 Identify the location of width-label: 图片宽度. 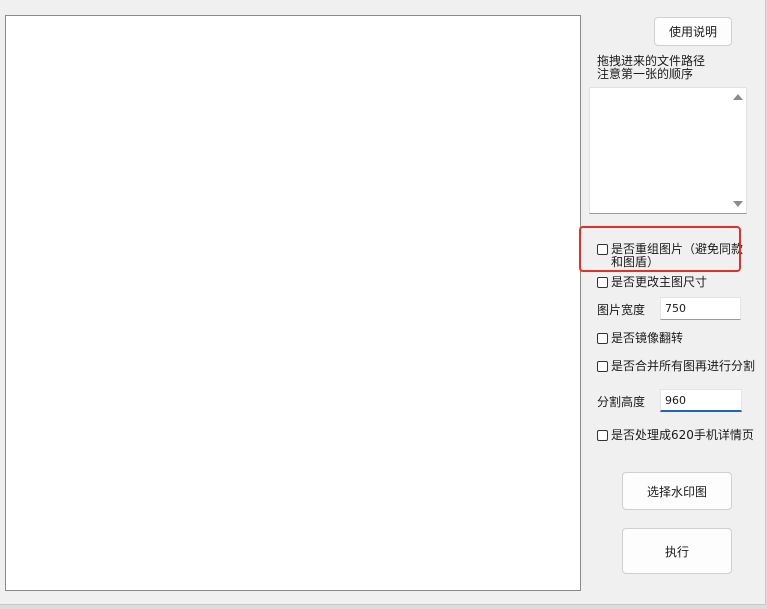
(621, 310).